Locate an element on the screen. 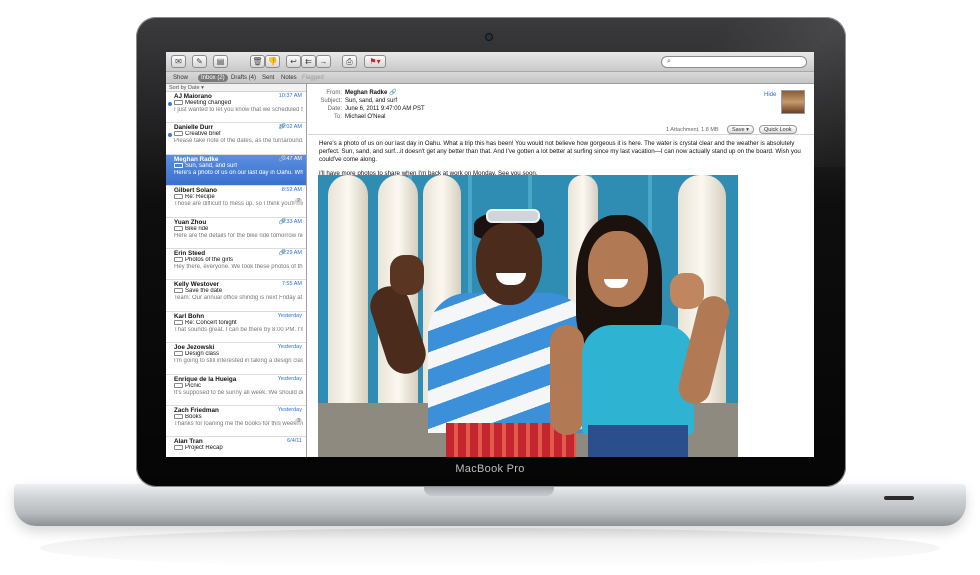 The width and height of the screenshot is (980, 575). search-input: ⌕ is located at coordinates (734, 62).